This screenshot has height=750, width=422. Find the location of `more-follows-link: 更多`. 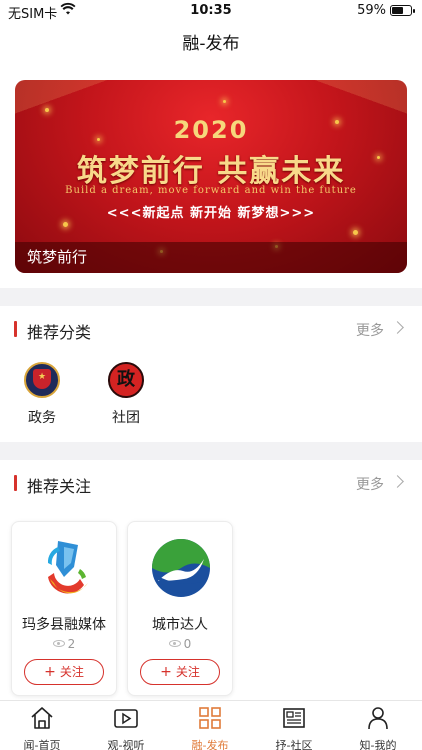

more-follows-link: 更多 is located at coordinates (370, 484).